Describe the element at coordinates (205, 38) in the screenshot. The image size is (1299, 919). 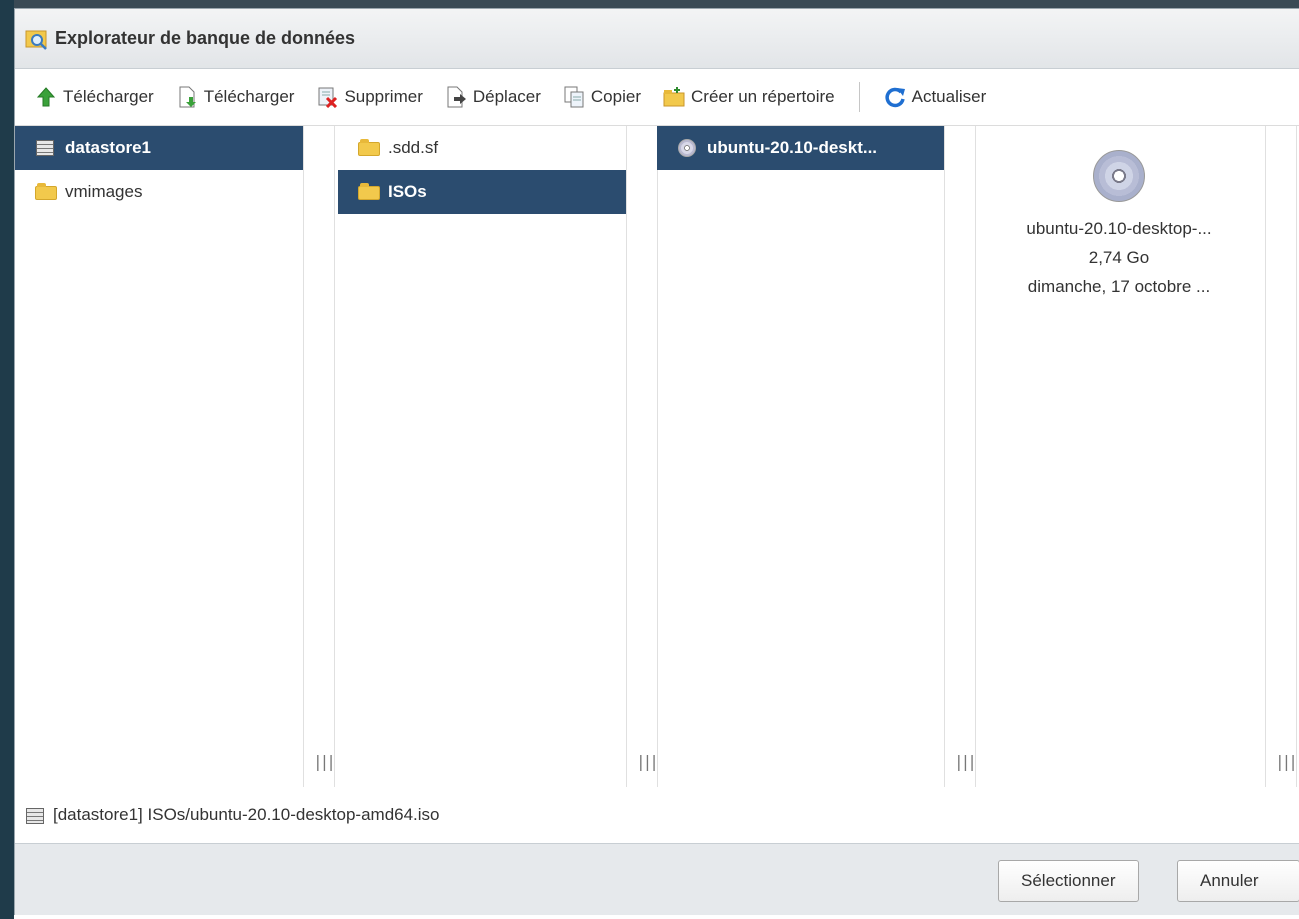
I see `dialog-title: Explorateur de banque de données` at that location.